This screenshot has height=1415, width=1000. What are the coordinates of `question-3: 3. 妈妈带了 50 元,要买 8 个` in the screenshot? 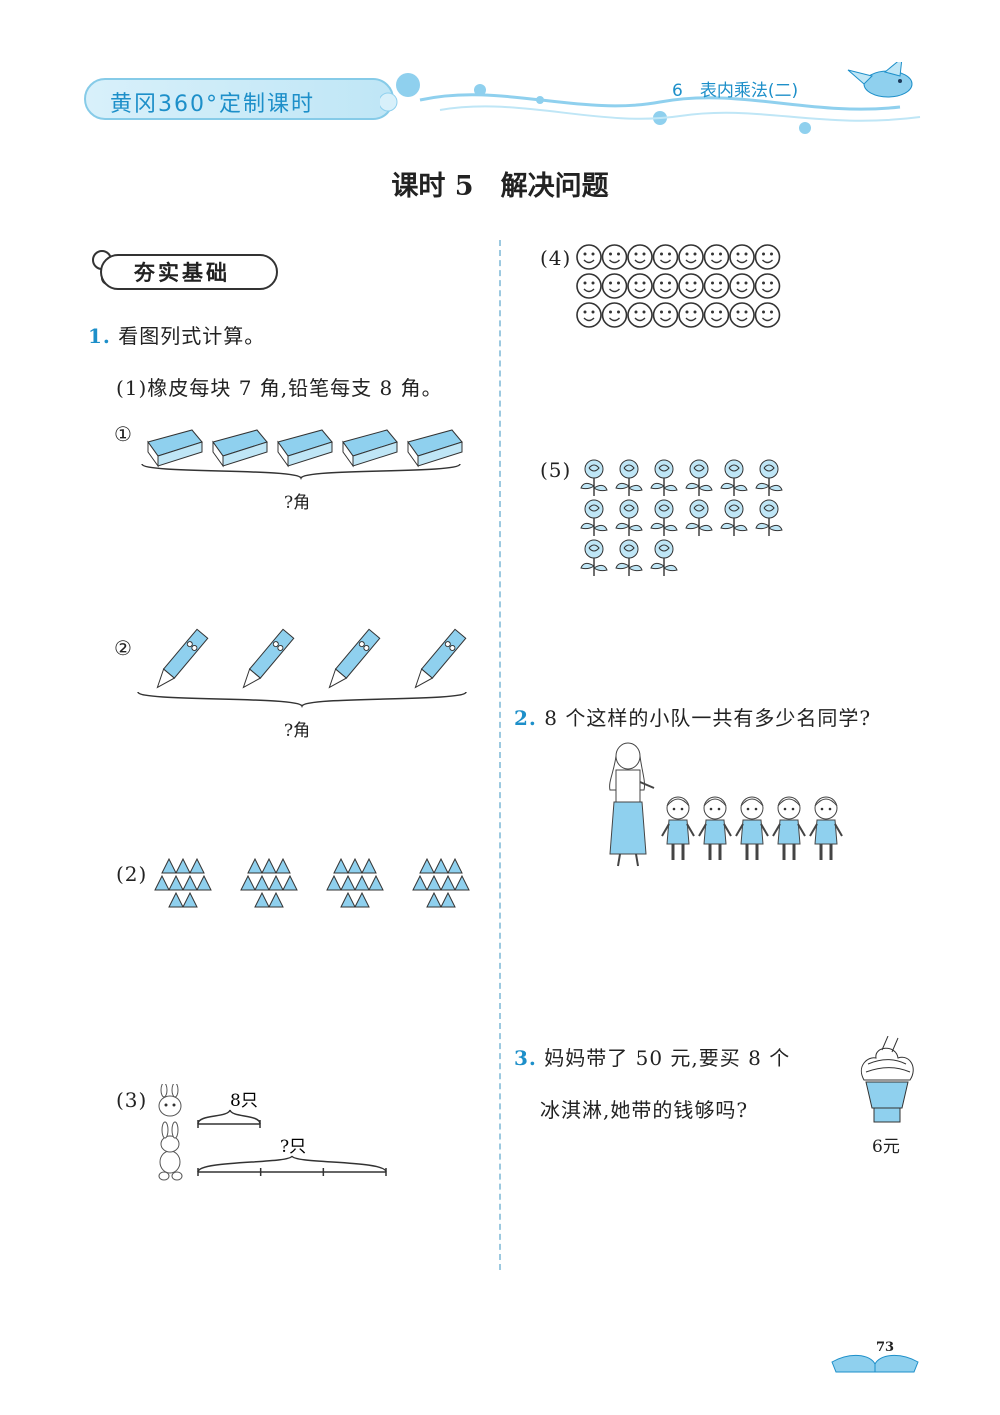 It's located at (652, 1056).